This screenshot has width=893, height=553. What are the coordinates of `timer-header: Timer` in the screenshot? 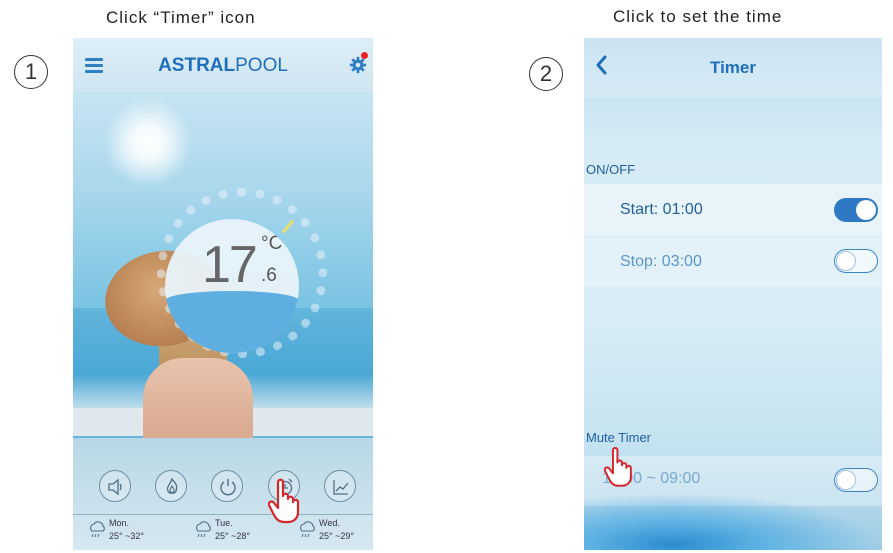 It's located at (733, 68).